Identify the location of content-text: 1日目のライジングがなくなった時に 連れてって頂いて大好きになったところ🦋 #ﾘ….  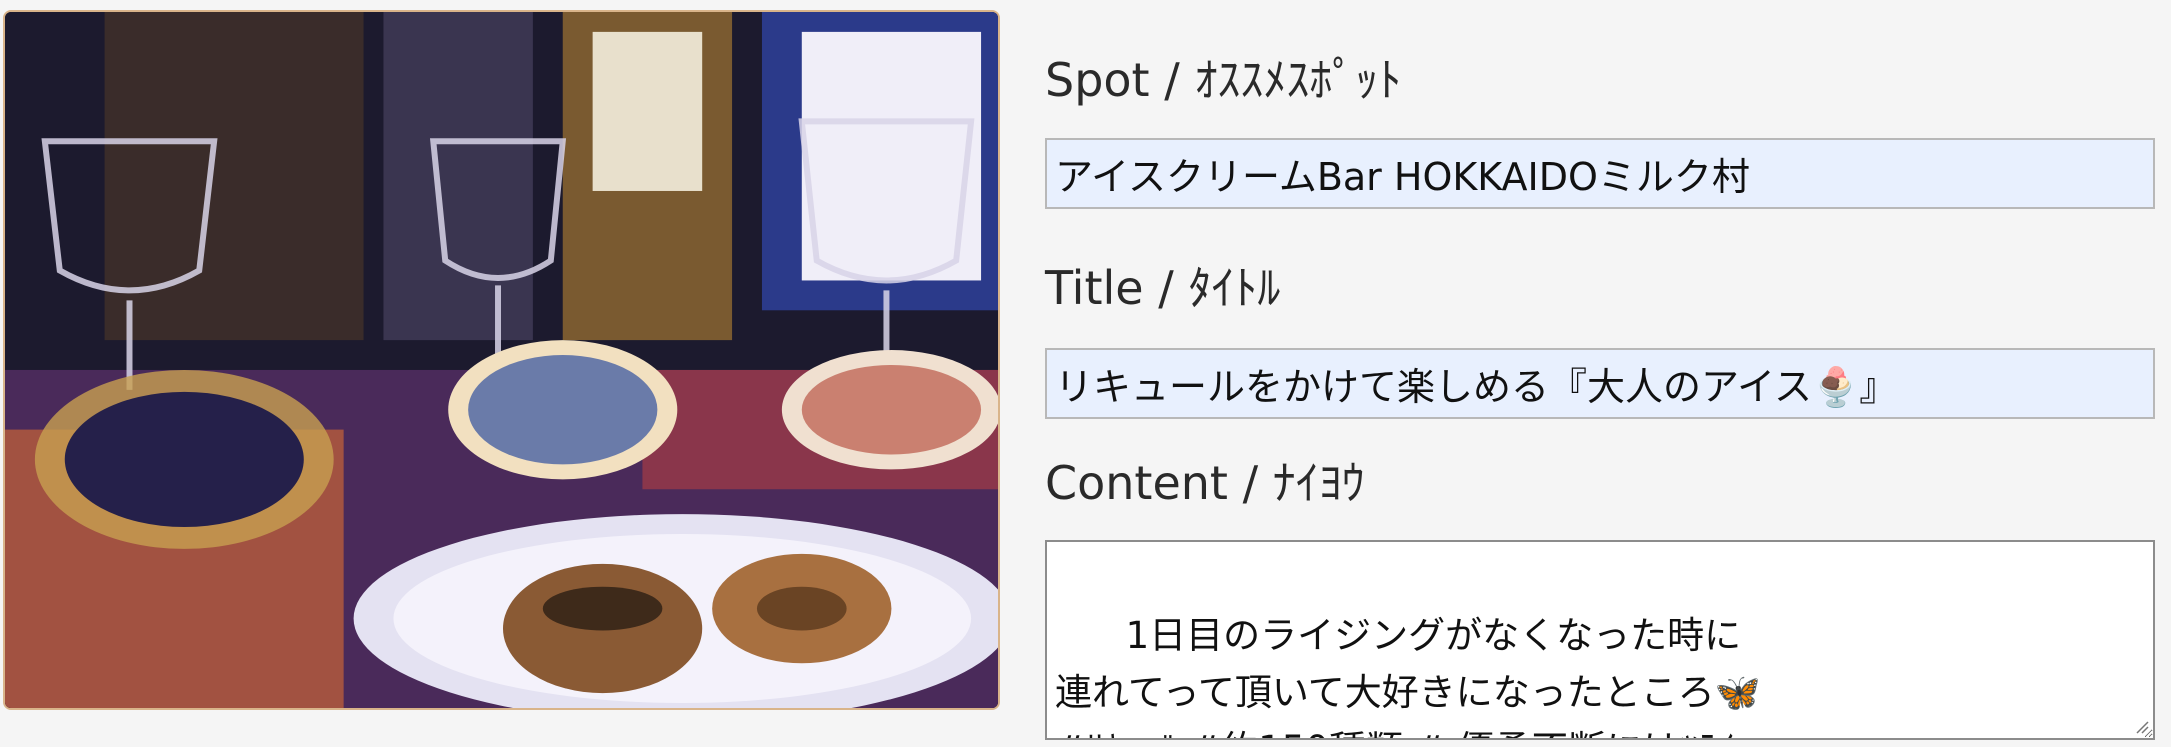
(1408, 676).